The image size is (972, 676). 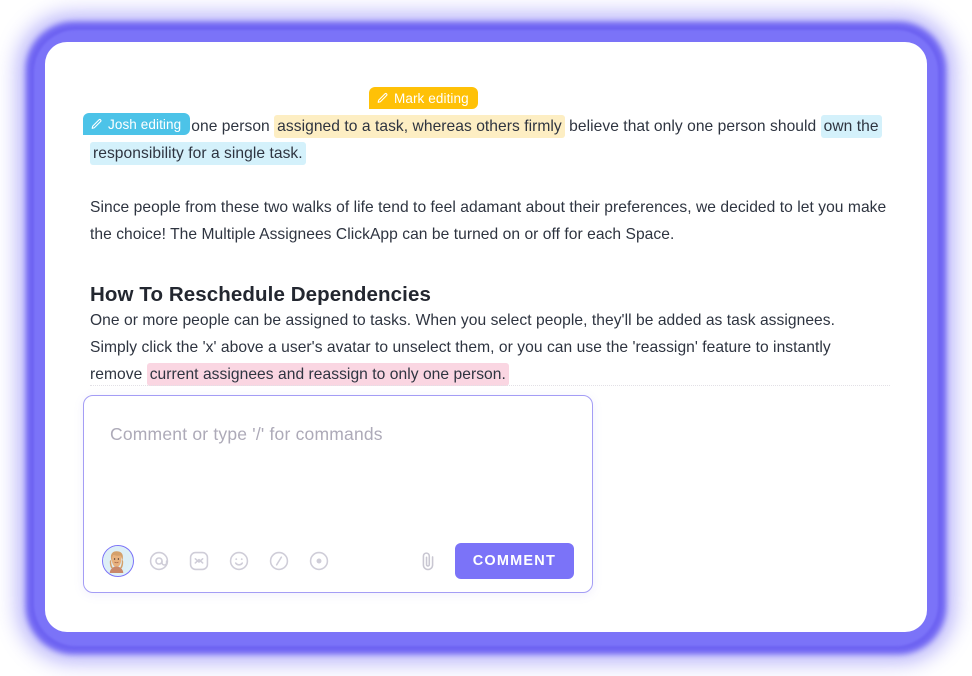 What do you see at coordinates (239, 561) in the screenshot?
I see `emoji-icon` at bounding box center [239, 561].